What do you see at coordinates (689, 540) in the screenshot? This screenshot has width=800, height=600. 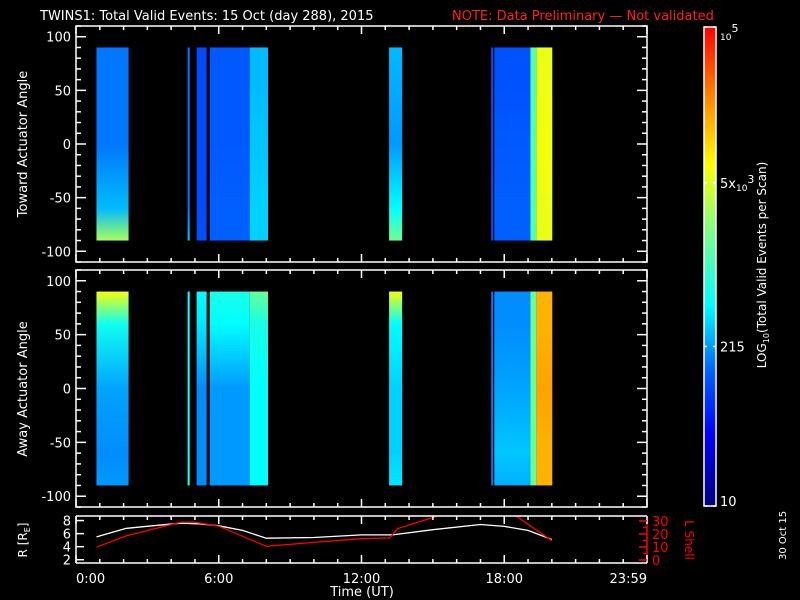 I see `l-shell-axis-title: L Shell` at bounding box center [689, 540].